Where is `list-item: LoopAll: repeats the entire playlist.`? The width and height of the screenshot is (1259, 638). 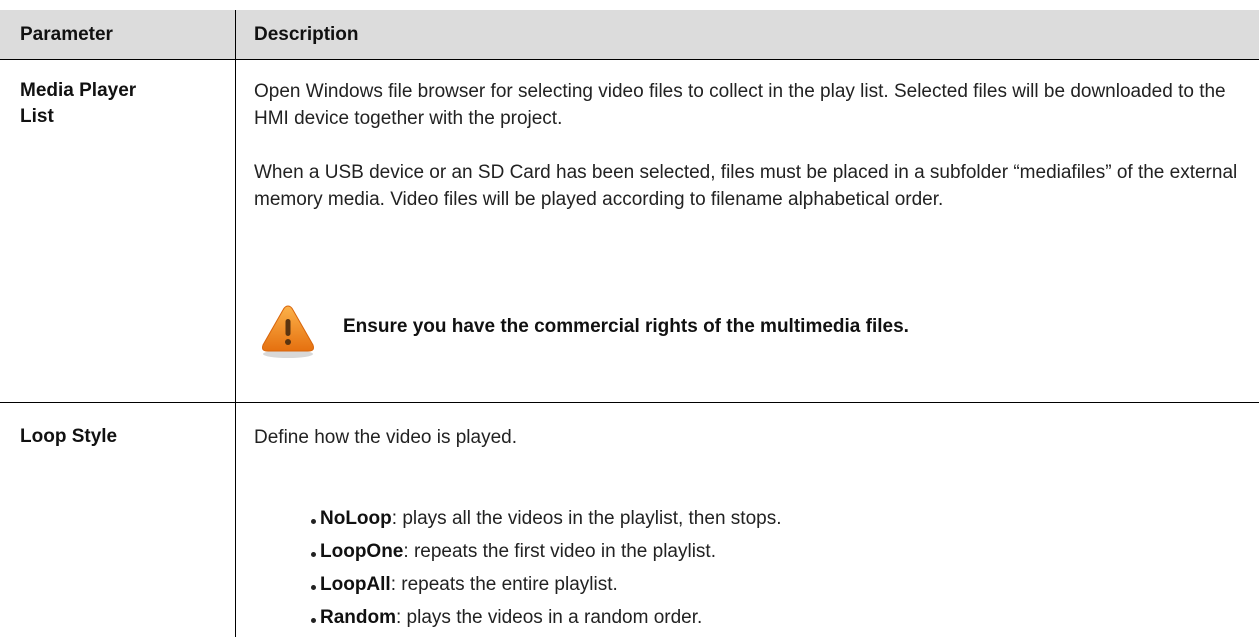
list-item: LoopAll: repeats the entire playlist. is located at coordinates (546, 588).